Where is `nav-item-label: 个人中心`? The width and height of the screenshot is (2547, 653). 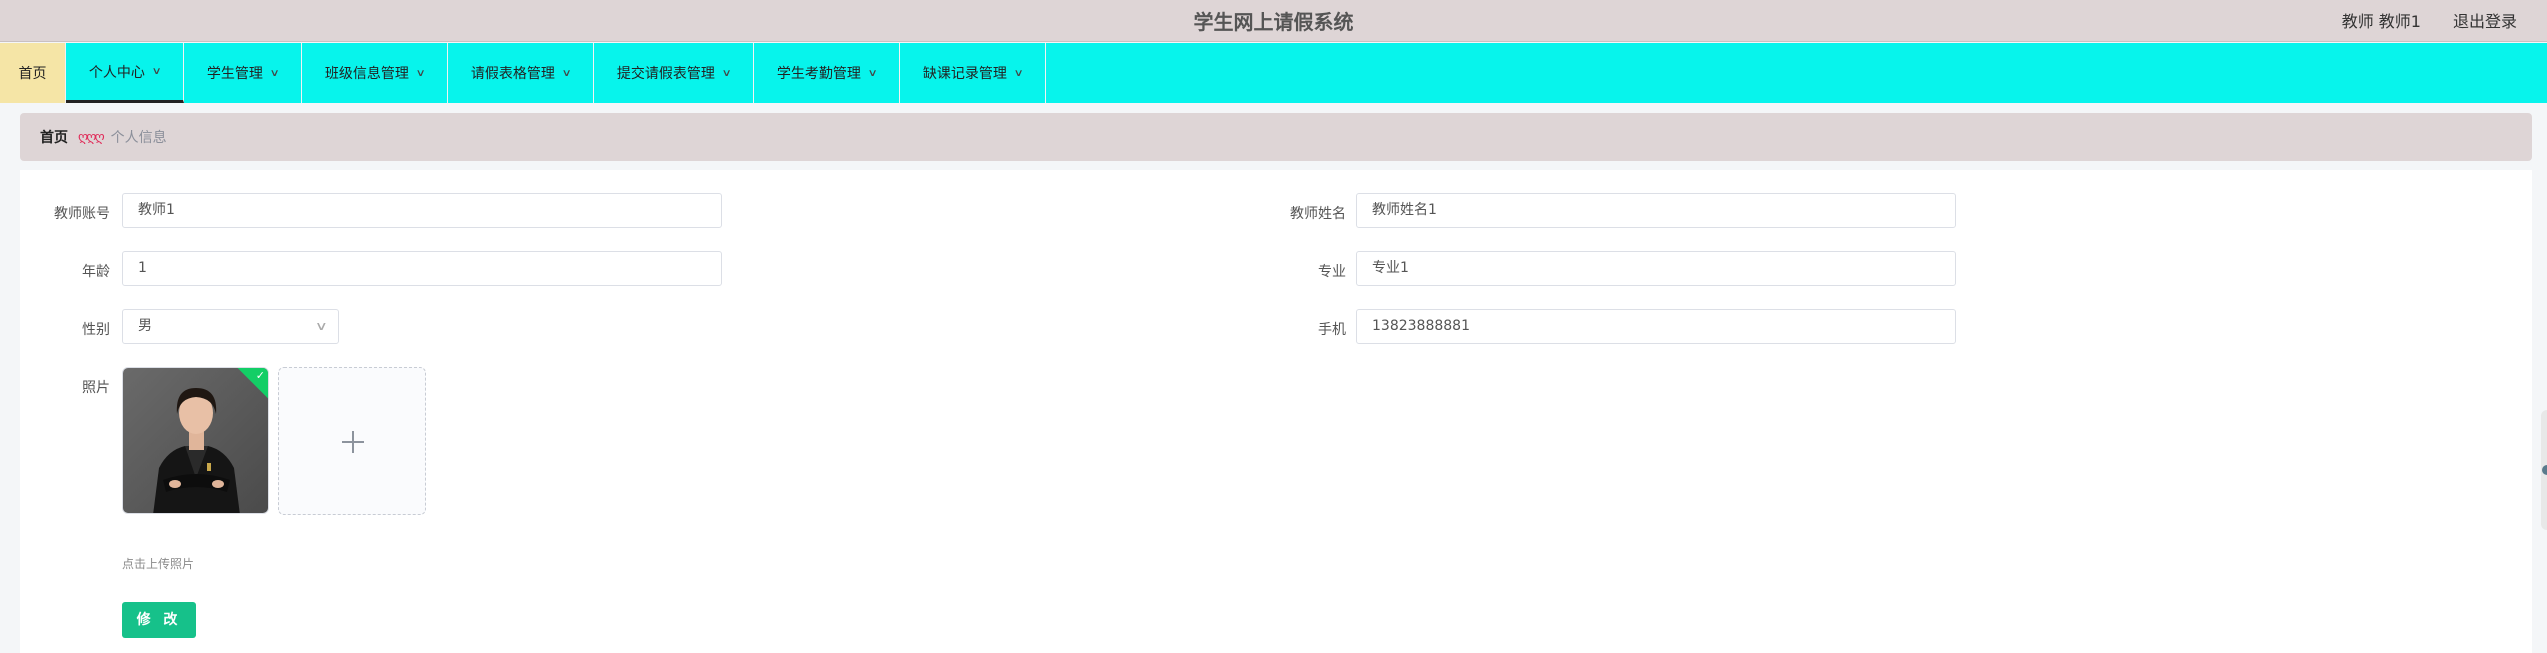 nav-item-label: 个人中心 is located at coordinates (116, 72).